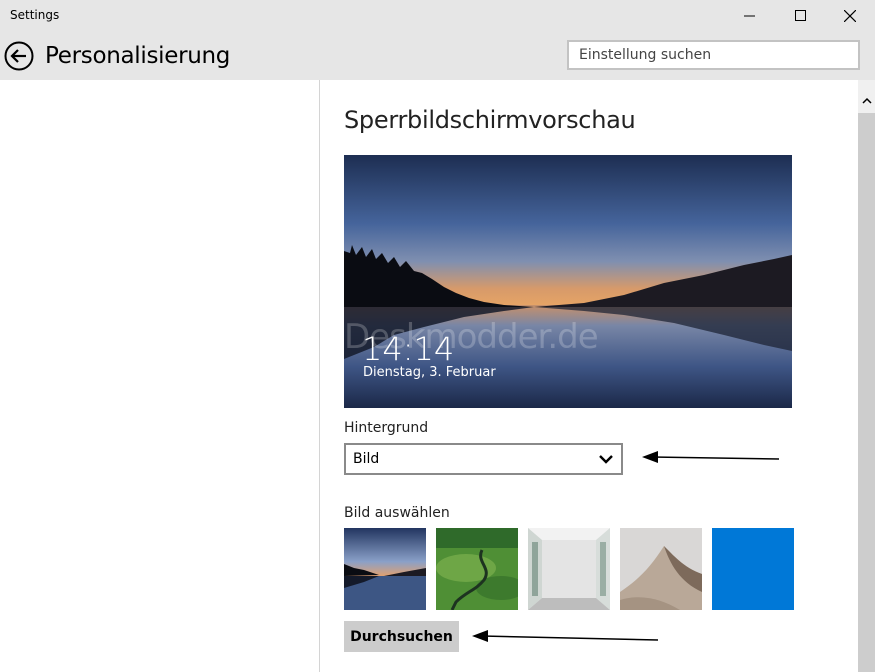  I want to click on maximize-button, so click(801, 16).